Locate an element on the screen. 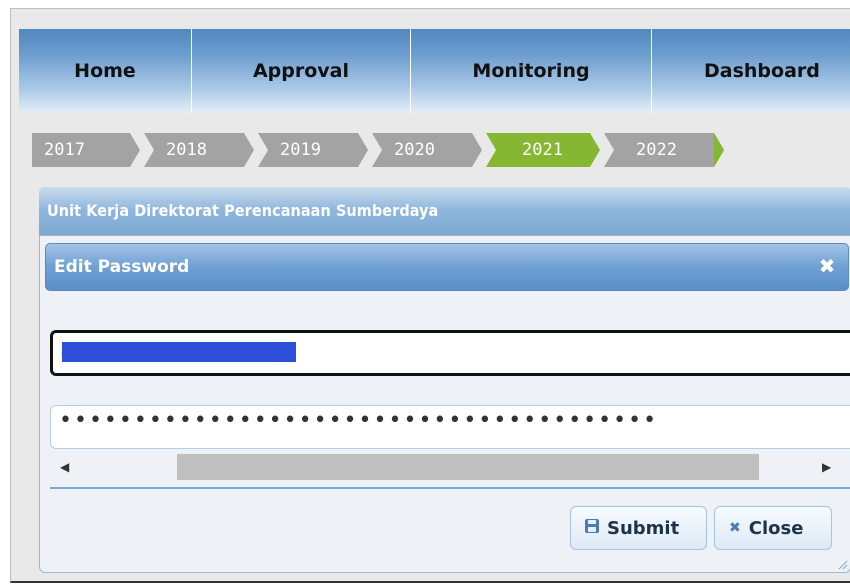  submit-button: Submit is located at coordinates (638, 528).